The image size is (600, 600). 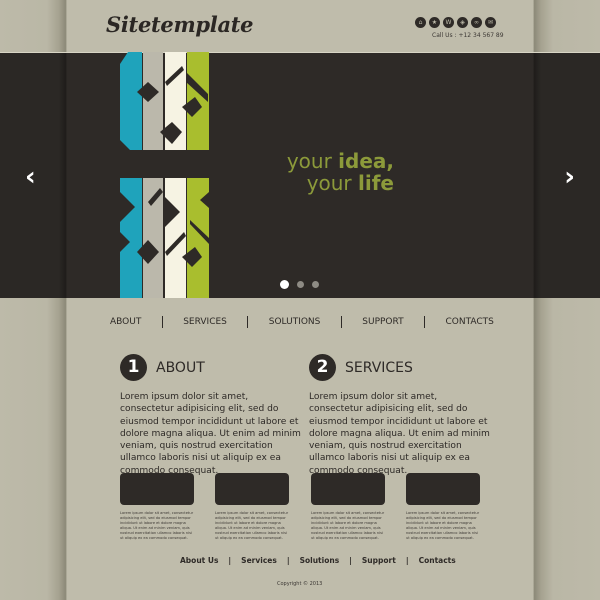 I want to click on slider-pagination, so click(x=299, y=284).